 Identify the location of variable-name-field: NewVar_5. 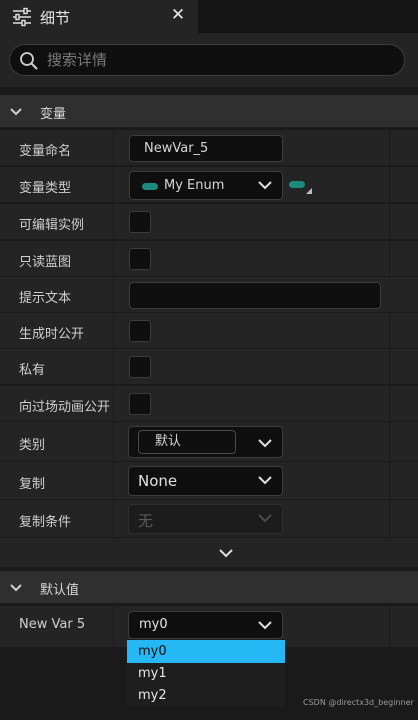
(206, 148).